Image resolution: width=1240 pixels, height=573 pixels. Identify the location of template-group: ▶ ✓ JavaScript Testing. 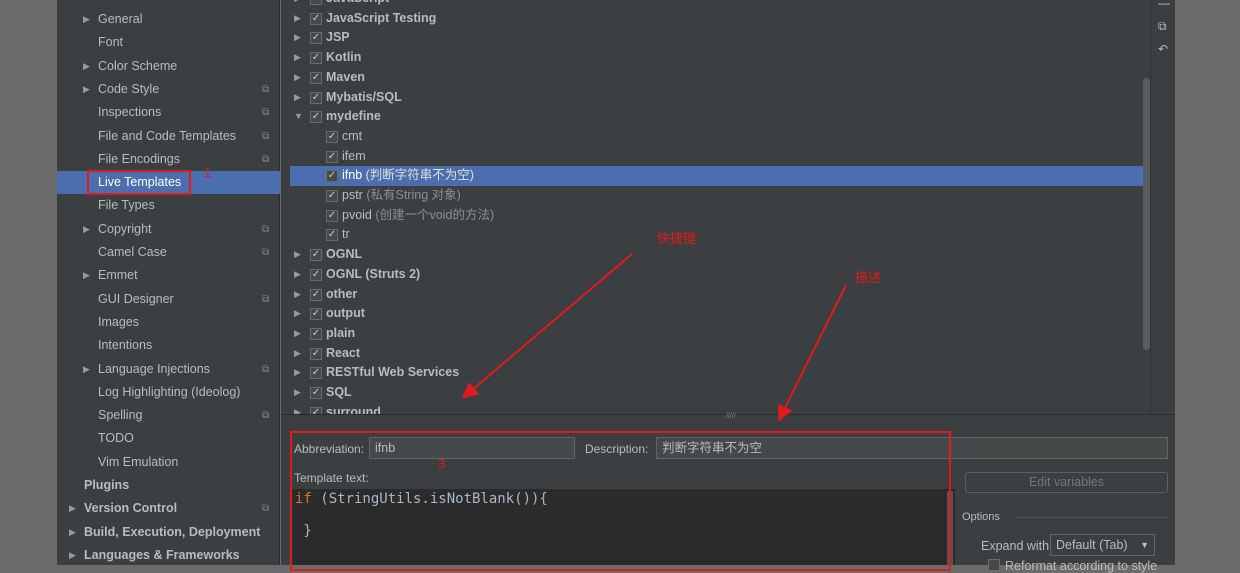
(720, 19).